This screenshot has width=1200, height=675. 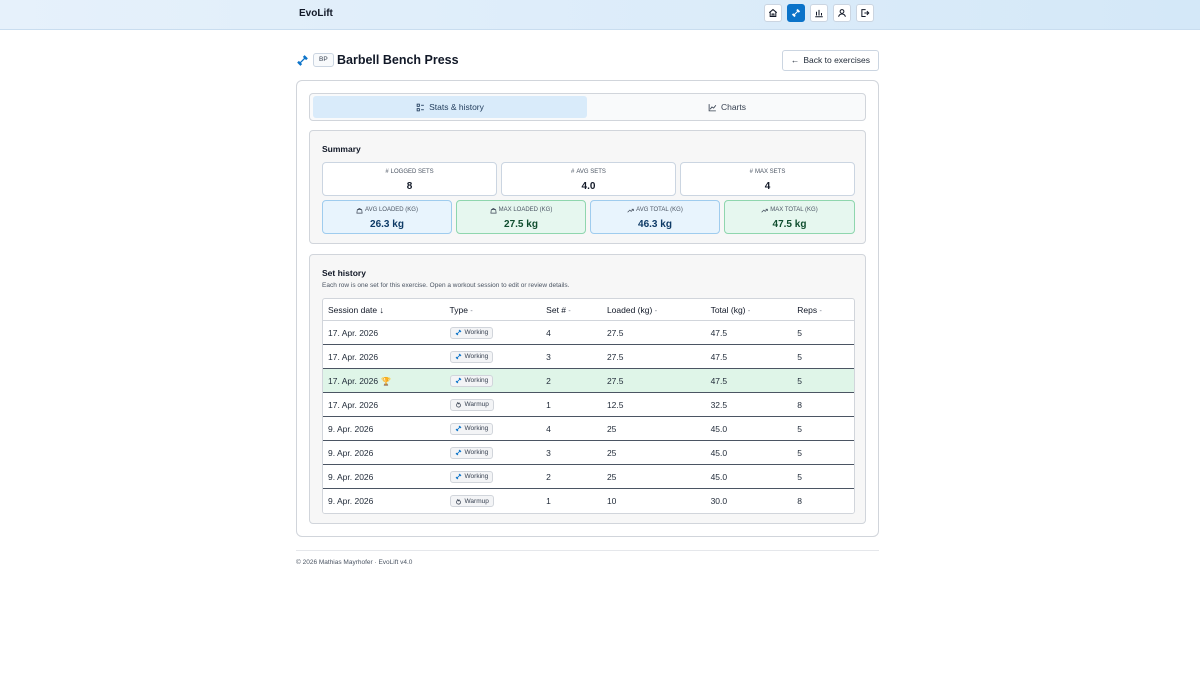 What do you see at coordinates (588, 501) in the screenshot?
I see `table-row: 9. Apr. 2026 Warmup 1 10 30.0 8` at bounding box center [588, 501].